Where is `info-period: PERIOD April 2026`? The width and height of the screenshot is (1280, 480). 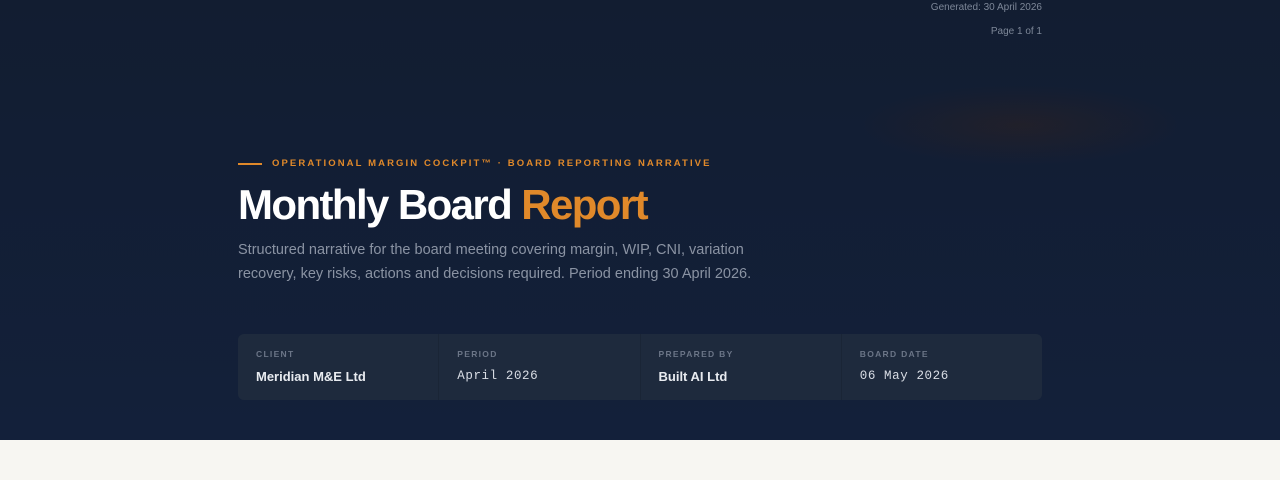 info-period: PERIOD April 2026 is located at coordinates (540, 367).